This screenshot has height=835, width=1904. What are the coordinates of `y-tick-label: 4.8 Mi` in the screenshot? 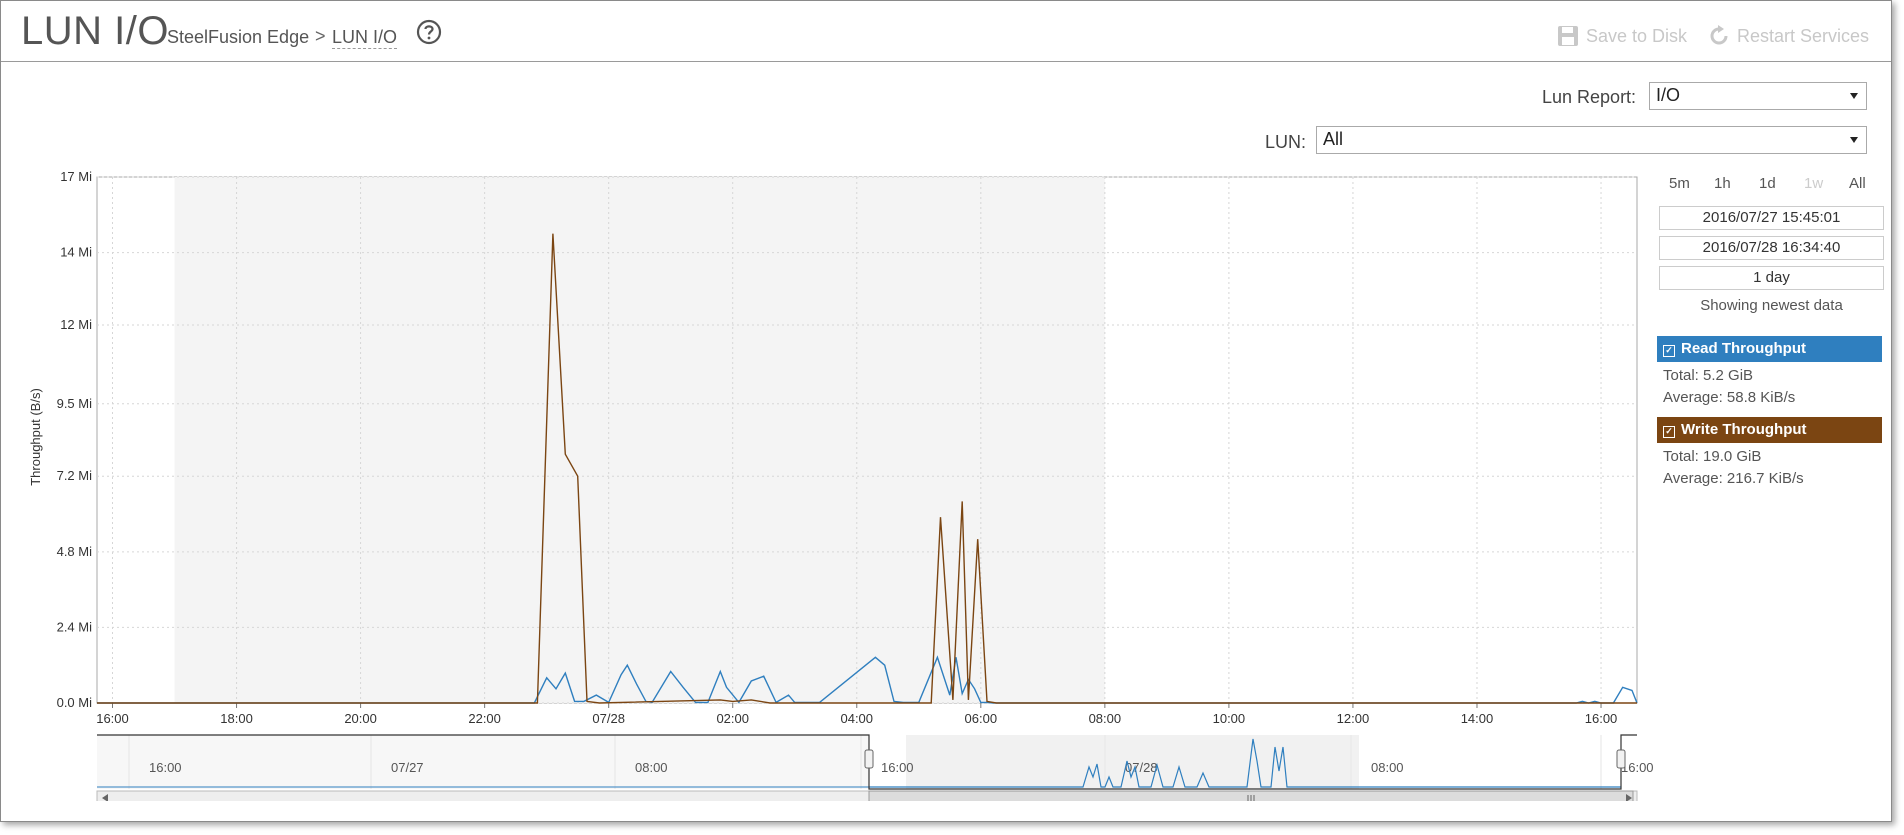 It's located at (75, 551).